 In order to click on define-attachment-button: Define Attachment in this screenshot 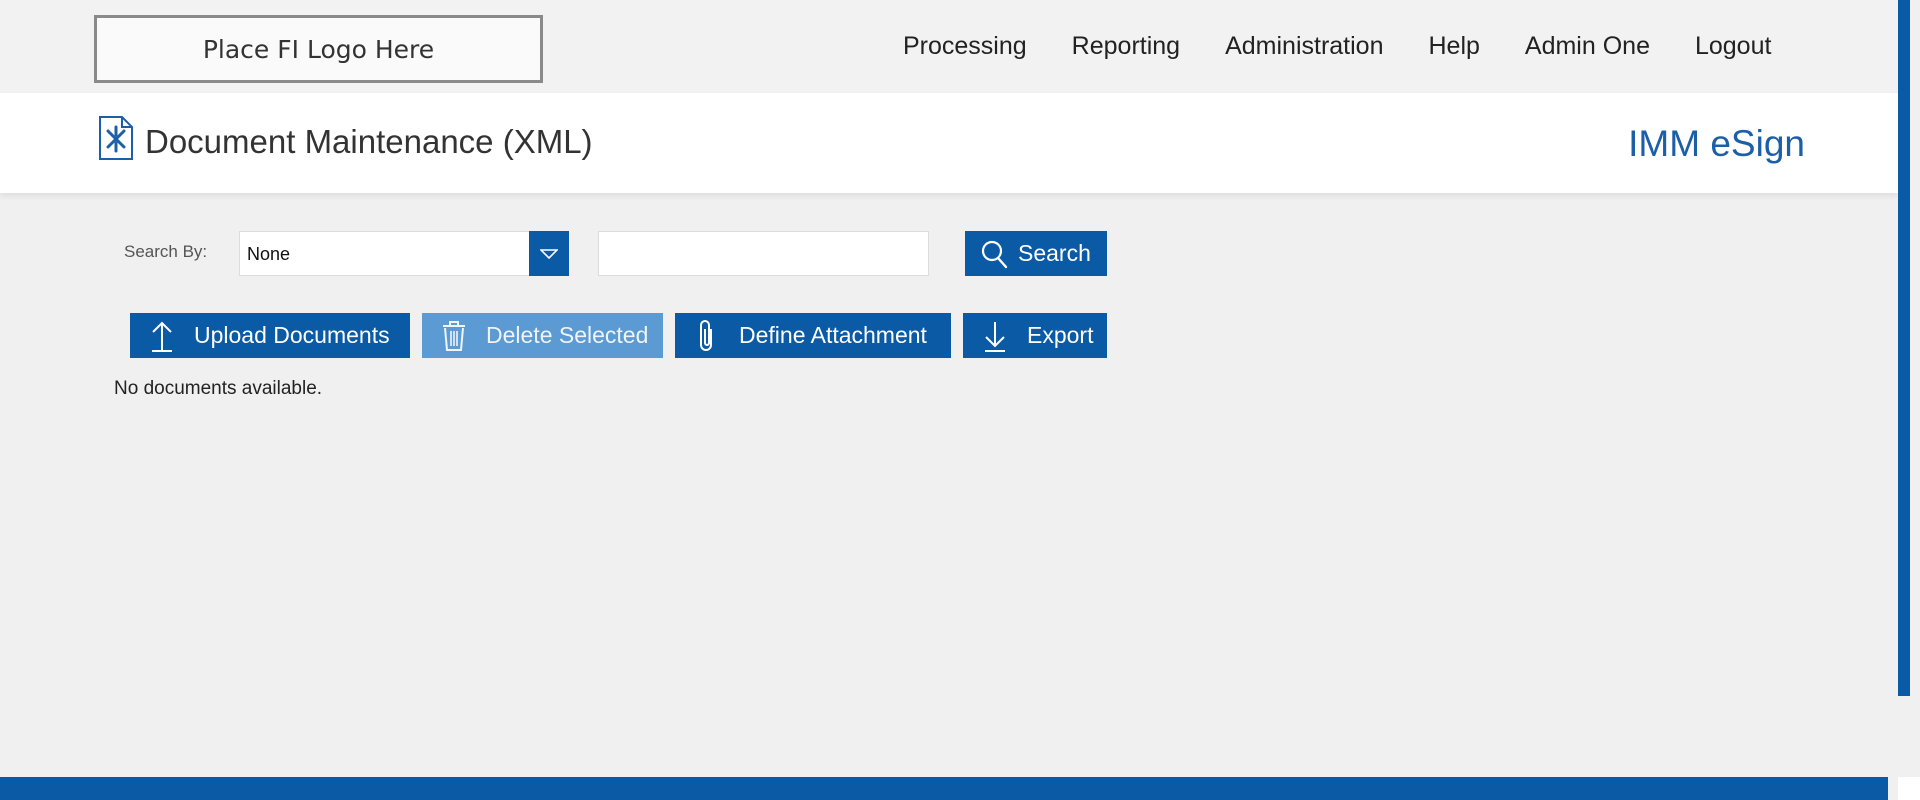, I will do `click(813, 335)`.